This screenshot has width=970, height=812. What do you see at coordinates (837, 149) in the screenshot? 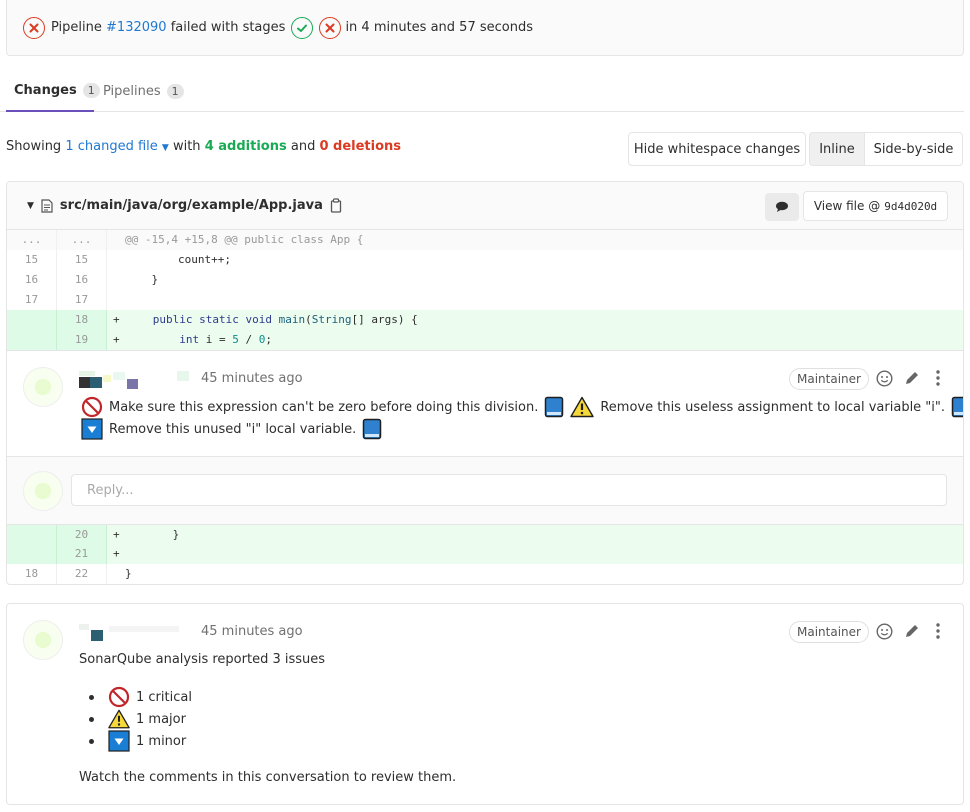
I see `inline-view-button: Inline` at bounding box center [837, 149].